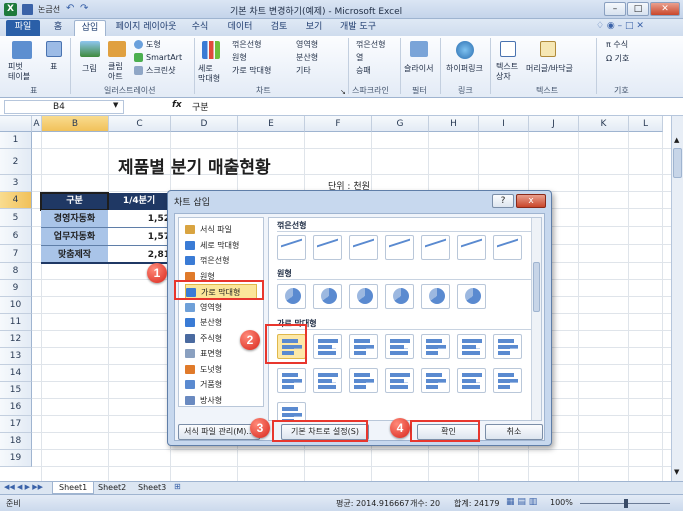 The height and width of the screenshot is (511, 683). I want to click on row-header: 9, so click(16, 288).